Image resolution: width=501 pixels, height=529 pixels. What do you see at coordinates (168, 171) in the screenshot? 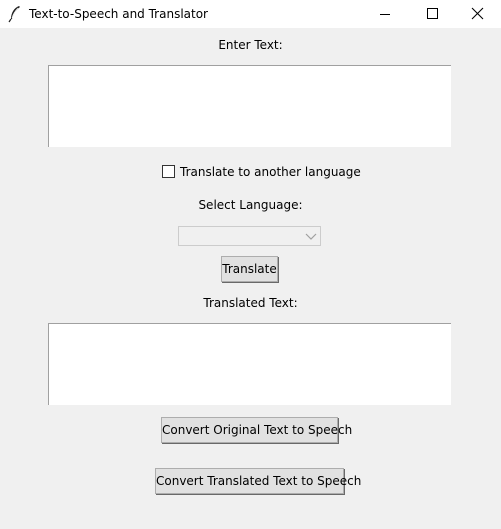
I see `translate-checkbox` at bounding box center [168, 171].